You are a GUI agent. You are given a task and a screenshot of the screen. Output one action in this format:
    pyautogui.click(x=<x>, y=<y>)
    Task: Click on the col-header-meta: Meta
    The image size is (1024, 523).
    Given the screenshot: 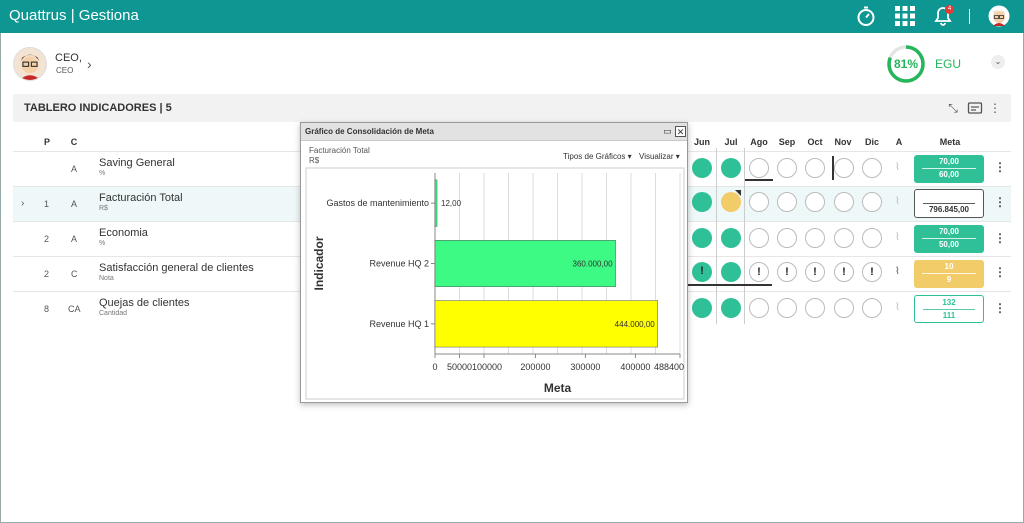 What is the action you would take?
    pyautogui.click(x=950, y=142)
    